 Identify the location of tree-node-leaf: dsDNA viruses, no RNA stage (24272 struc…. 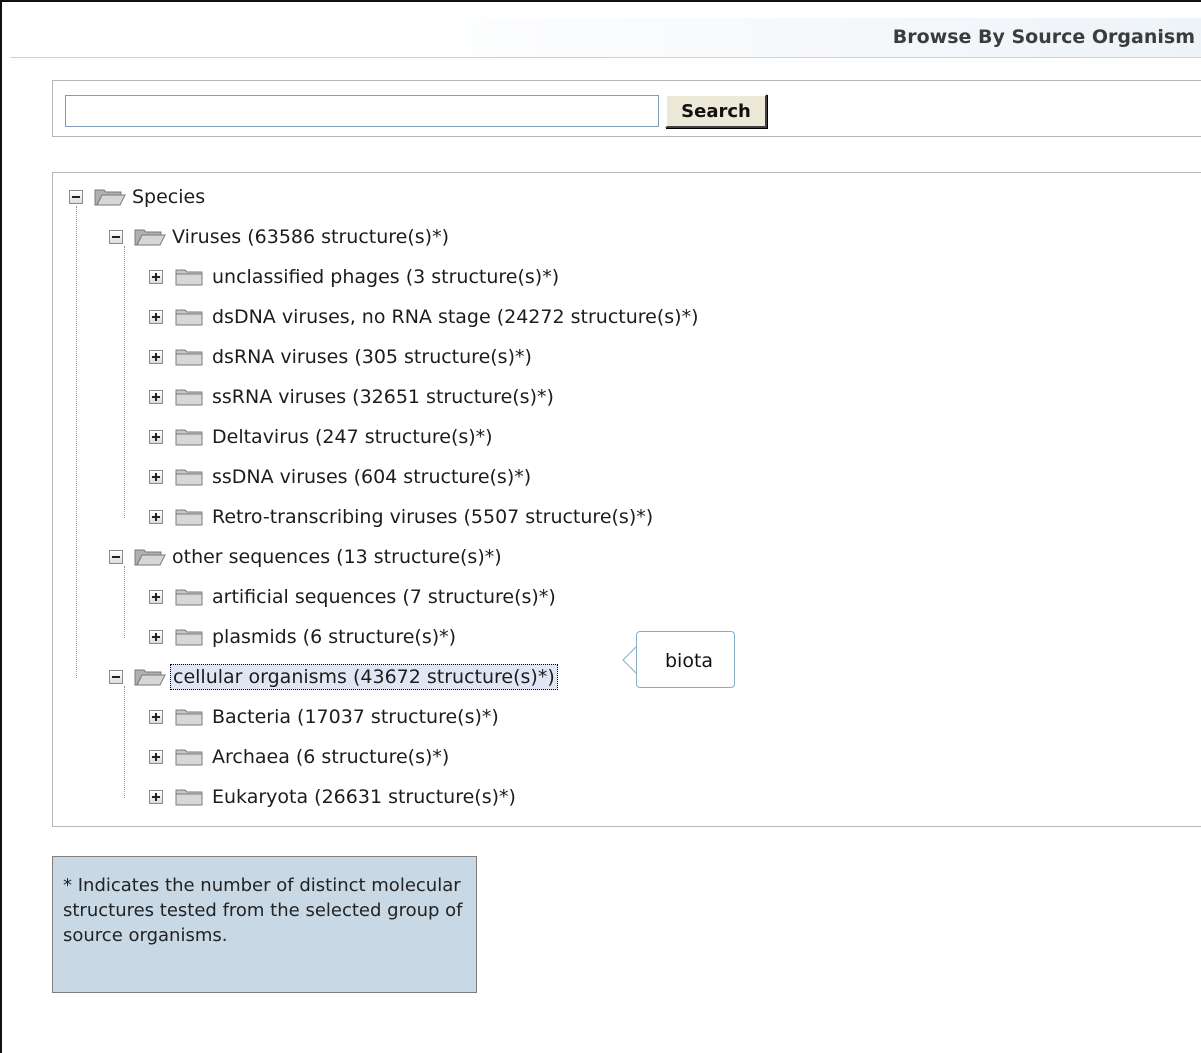
(424, 317).